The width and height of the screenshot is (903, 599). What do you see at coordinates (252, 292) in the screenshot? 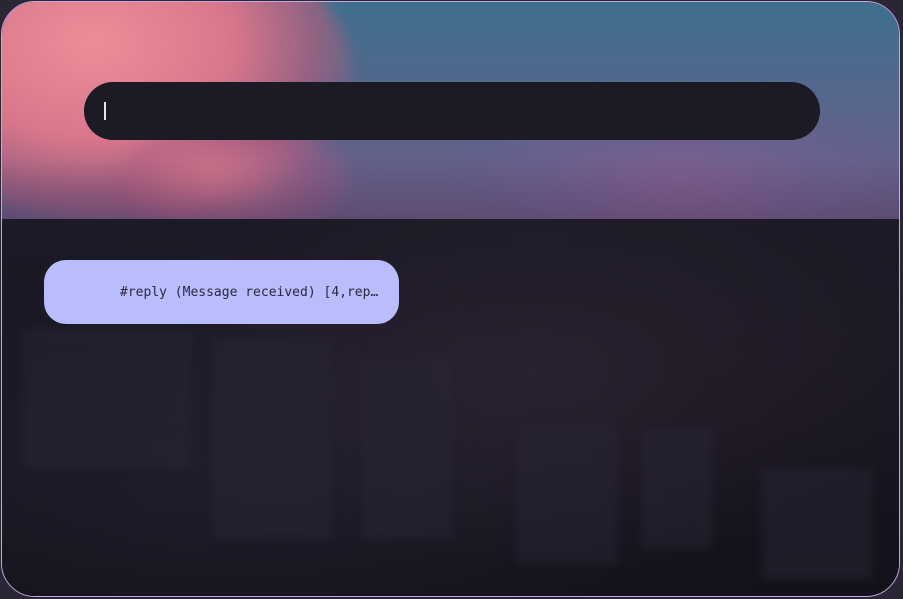
I see `result-item-label: #reply (Message received) [4,reply]` at bounding box center [252, 292].